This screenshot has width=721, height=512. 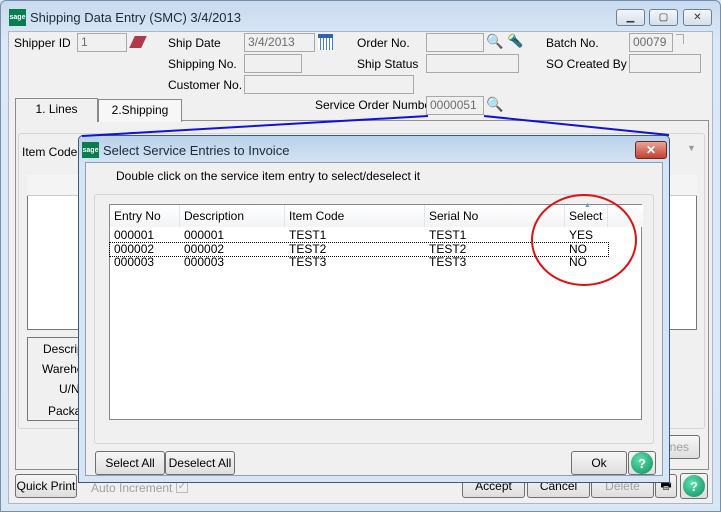 What do you see at coordinates (576, 125) in the screenshot?
I see `callout-line-right` at bounding box center [576, 125].